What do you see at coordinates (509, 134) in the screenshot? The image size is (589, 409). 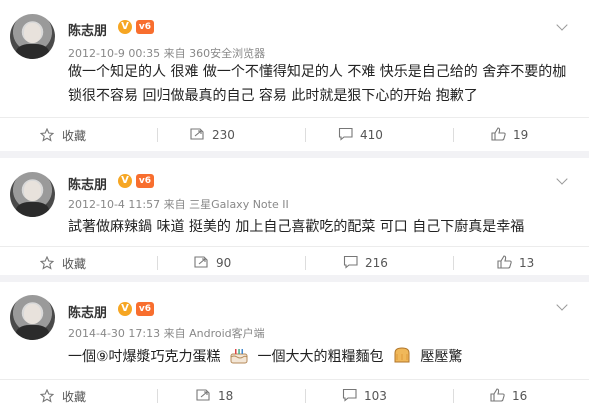 I see `like-button: 19` at bounding box center [509, 134].